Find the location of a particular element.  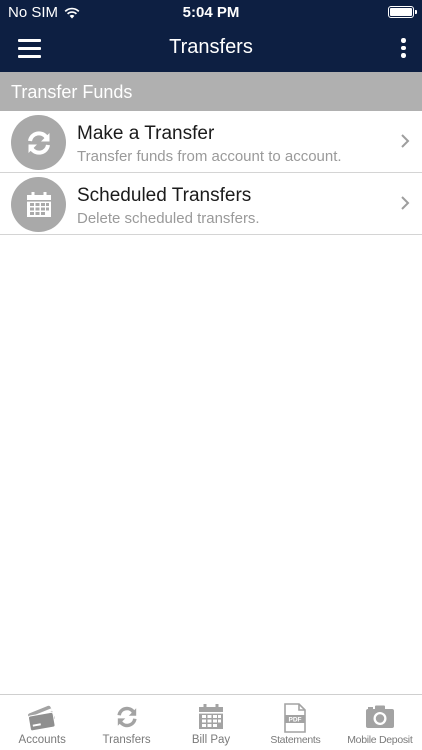

status-bar: No SIM 5:04 PM is located at coordinates (211, 12).